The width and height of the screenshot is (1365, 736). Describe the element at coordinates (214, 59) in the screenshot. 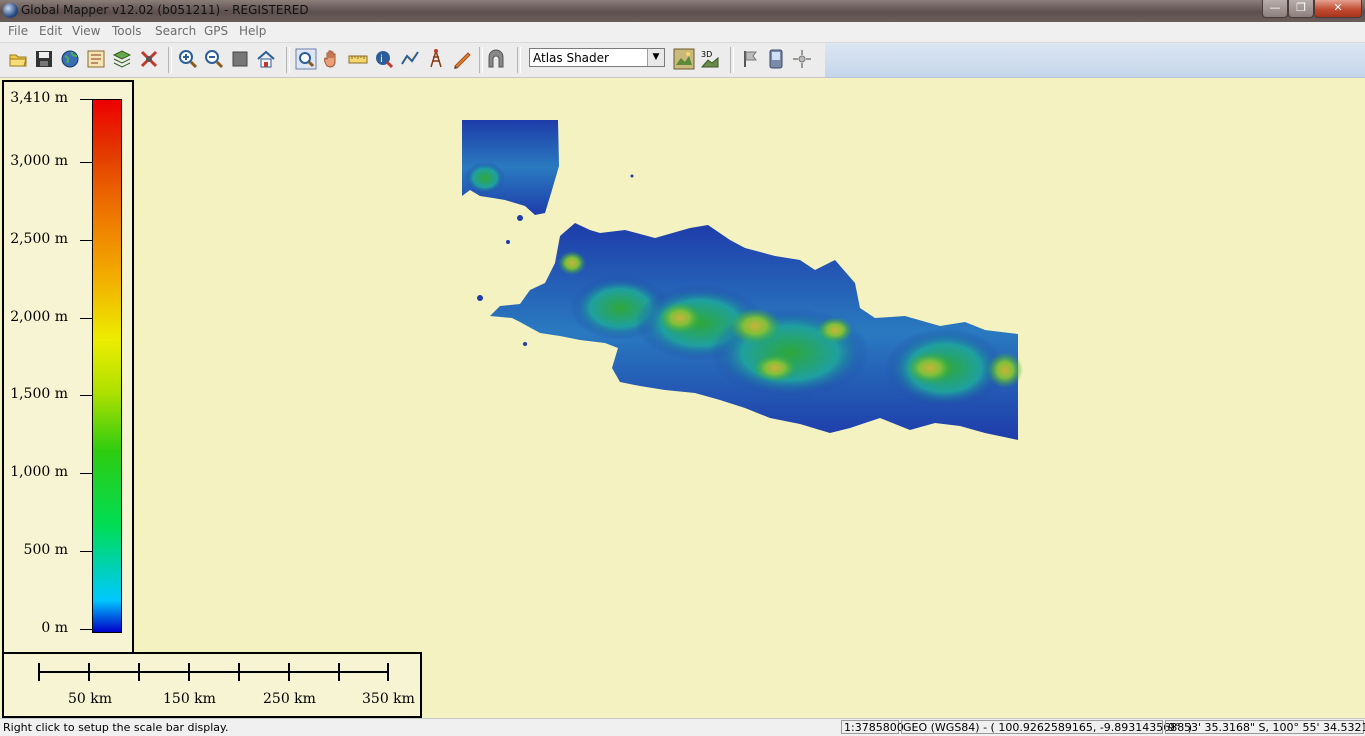

I see `zoom-out-icon` at that location.